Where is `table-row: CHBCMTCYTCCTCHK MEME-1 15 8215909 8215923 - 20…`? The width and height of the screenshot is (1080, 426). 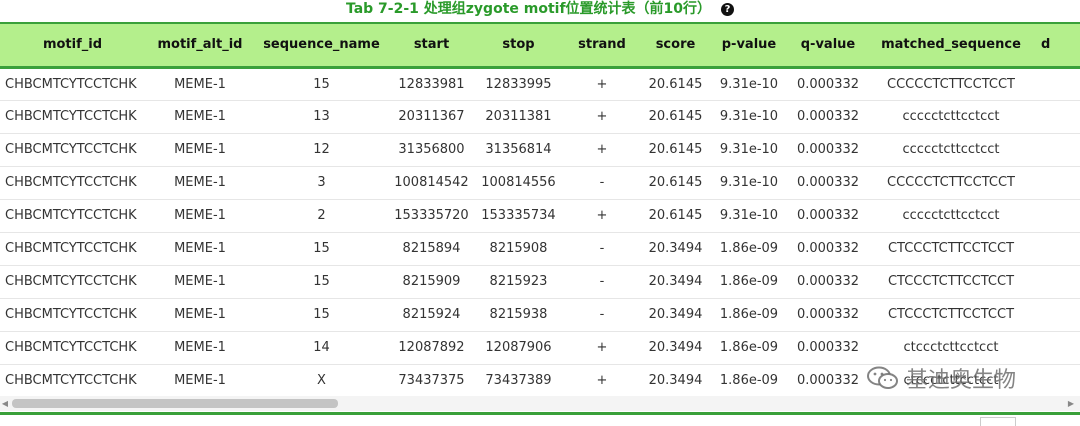 table-row: CHBCMTCYTCCTCHK MEME-1 15 8215909 8215923 - 20… is located at coordinates (540, 281).